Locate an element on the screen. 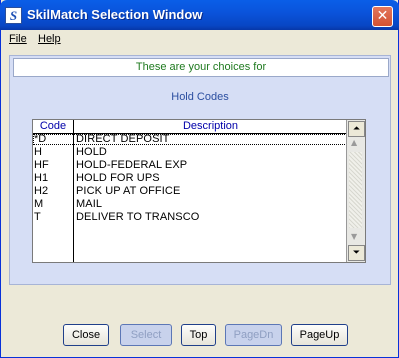  table-row: H1 HOLD FOR UPS is located at coordinates (190, 178).